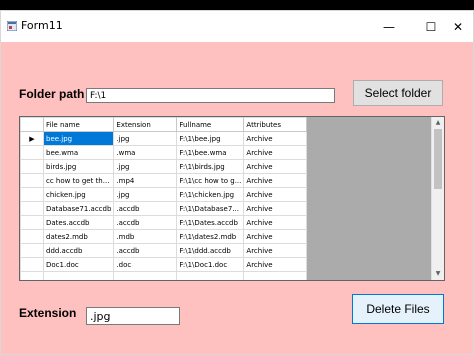 The image size is (474, 355). I want to click on scroll-up-icon: ▲, so click(438, 123).